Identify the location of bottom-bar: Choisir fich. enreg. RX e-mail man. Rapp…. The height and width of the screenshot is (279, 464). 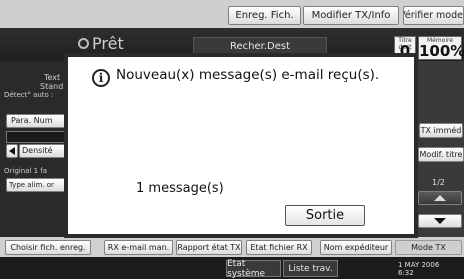
(232, 247).